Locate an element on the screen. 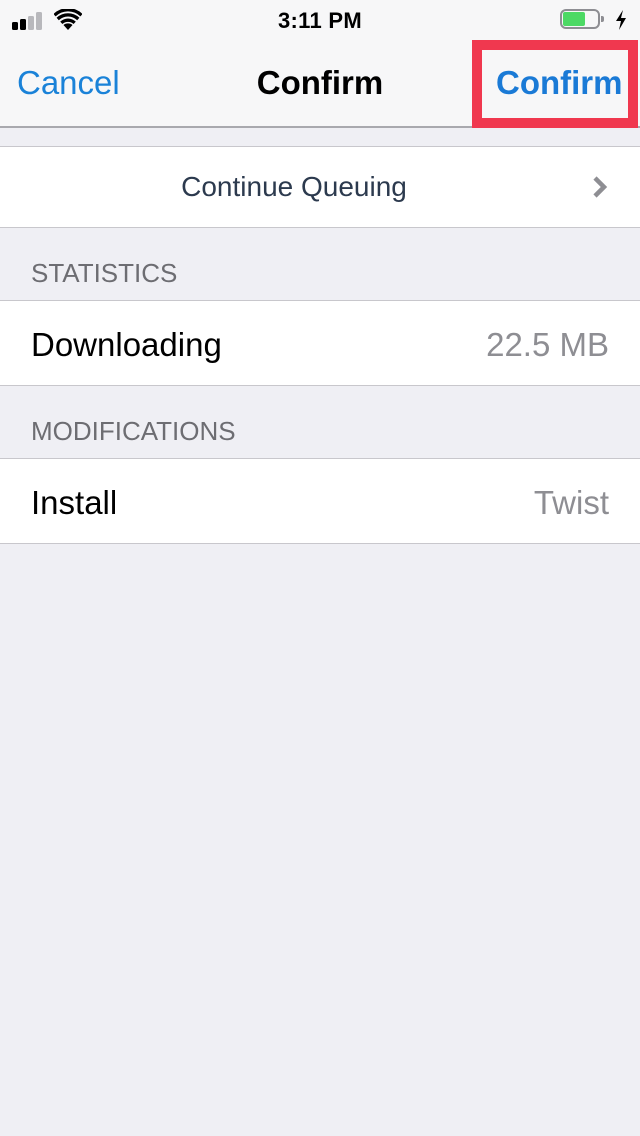 Image resolution: width=640 pixels, height=1136 pixels. continue-queuing-label: Continue Queuing is located at coordinates (294, 186).